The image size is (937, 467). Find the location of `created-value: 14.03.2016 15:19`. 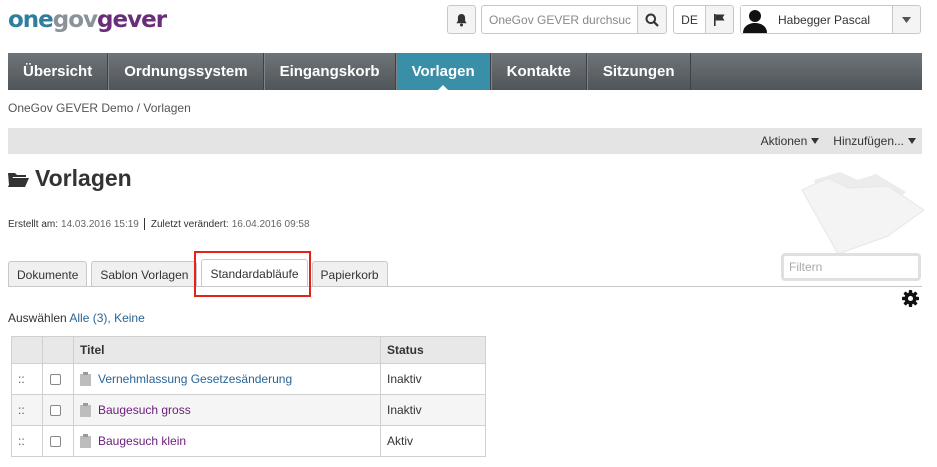

created-value: 14.03.2016 15:19 is located at coordinates (100, 224).